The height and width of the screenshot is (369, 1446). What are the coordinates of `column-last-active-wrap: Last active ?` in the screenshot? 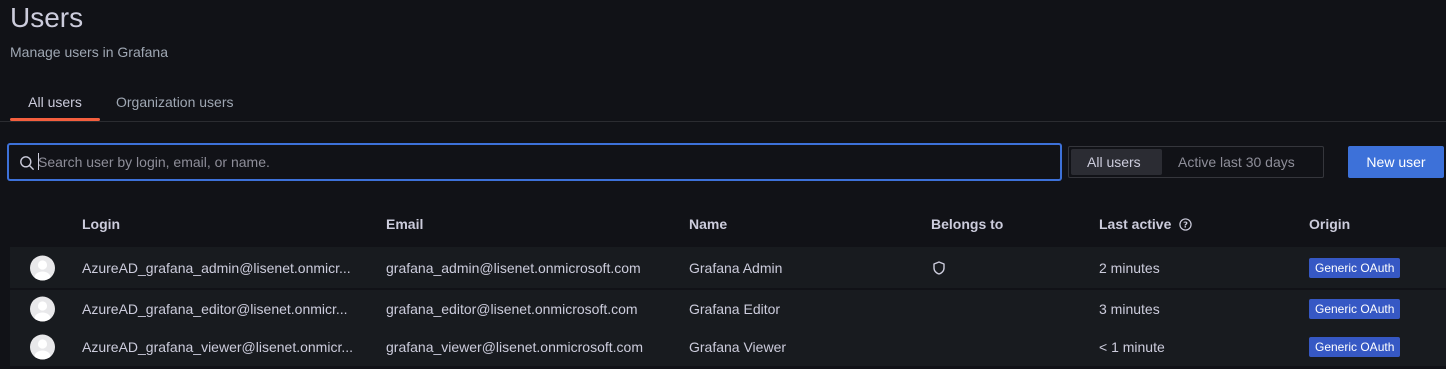 It's located at (1145, 224).